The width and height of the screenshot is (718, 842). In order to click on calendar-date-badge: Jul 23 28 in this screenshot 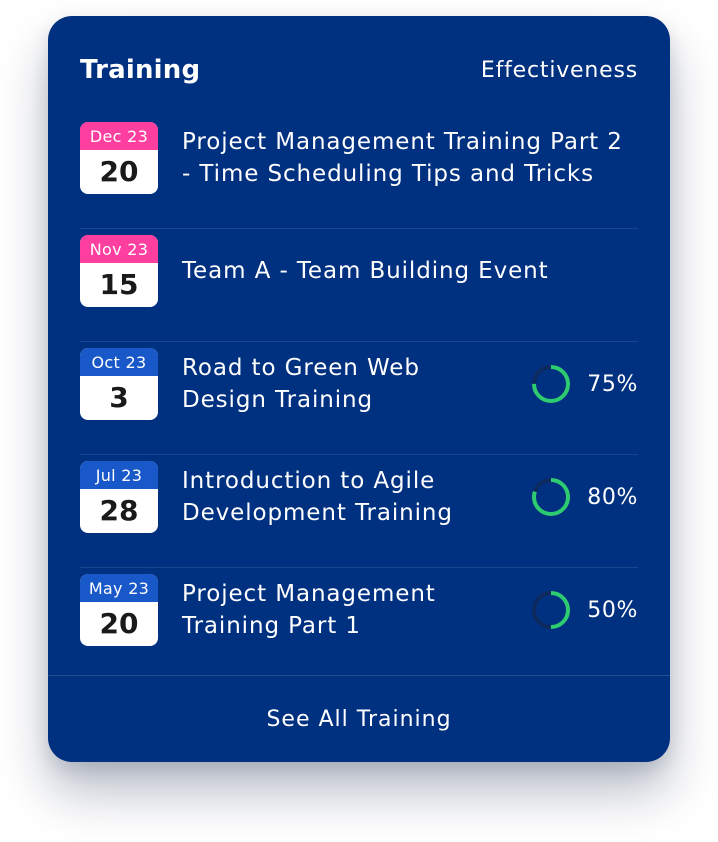, I will do `click(119, 497)`.